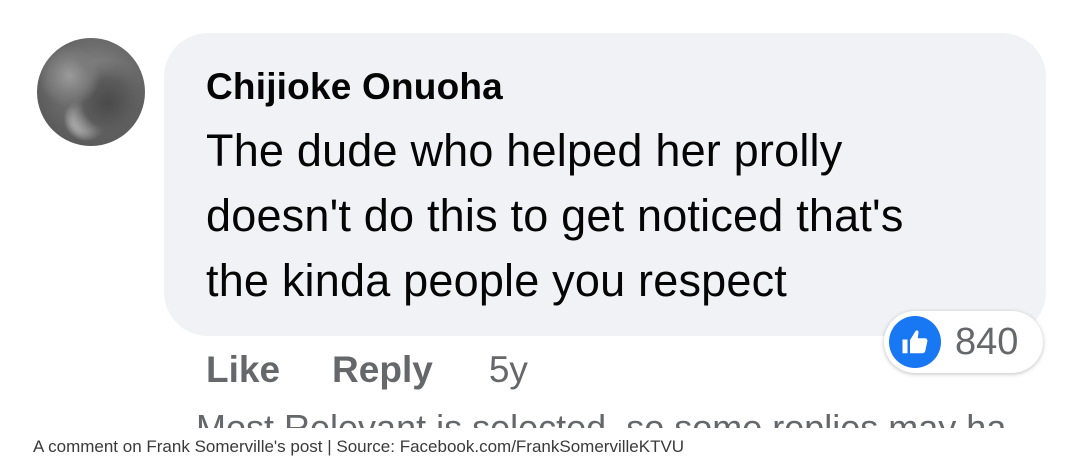 The image size is (1092, 472). I want to click on comment-timestamp: 5y, so click(508, 370).